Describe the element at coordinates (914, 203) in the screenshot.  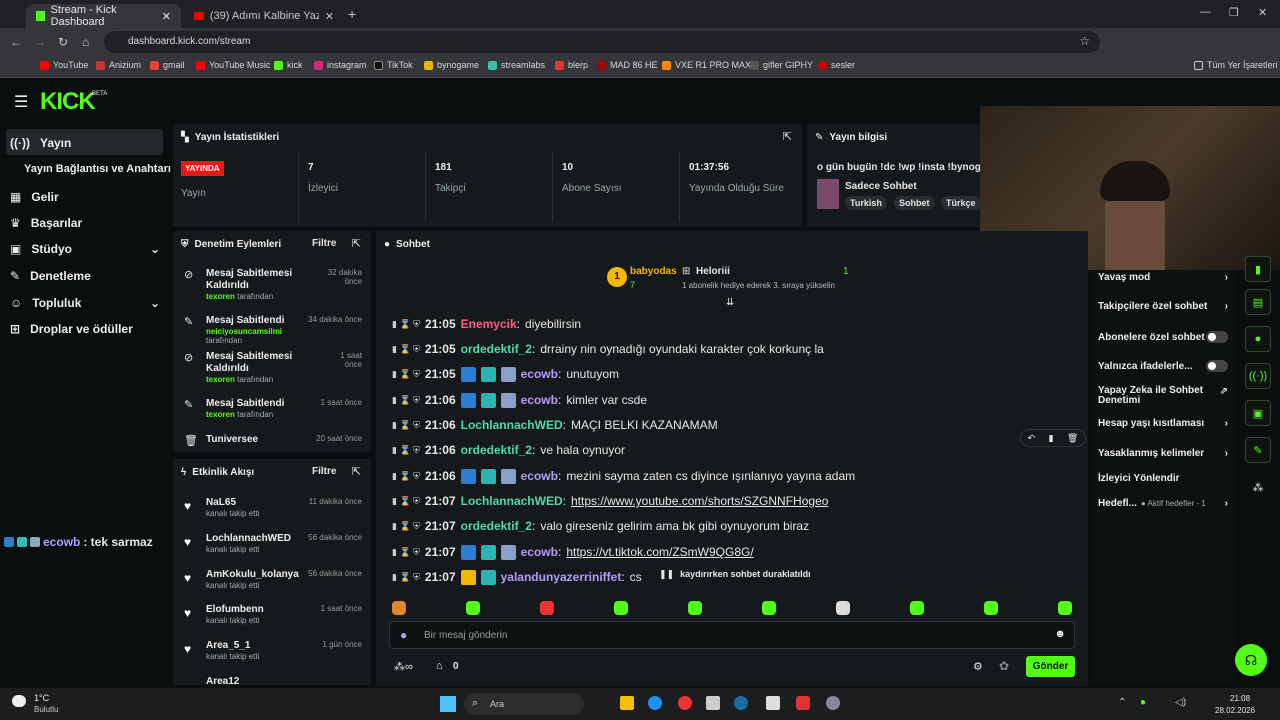
I see `tag: Sohbet` at that location.